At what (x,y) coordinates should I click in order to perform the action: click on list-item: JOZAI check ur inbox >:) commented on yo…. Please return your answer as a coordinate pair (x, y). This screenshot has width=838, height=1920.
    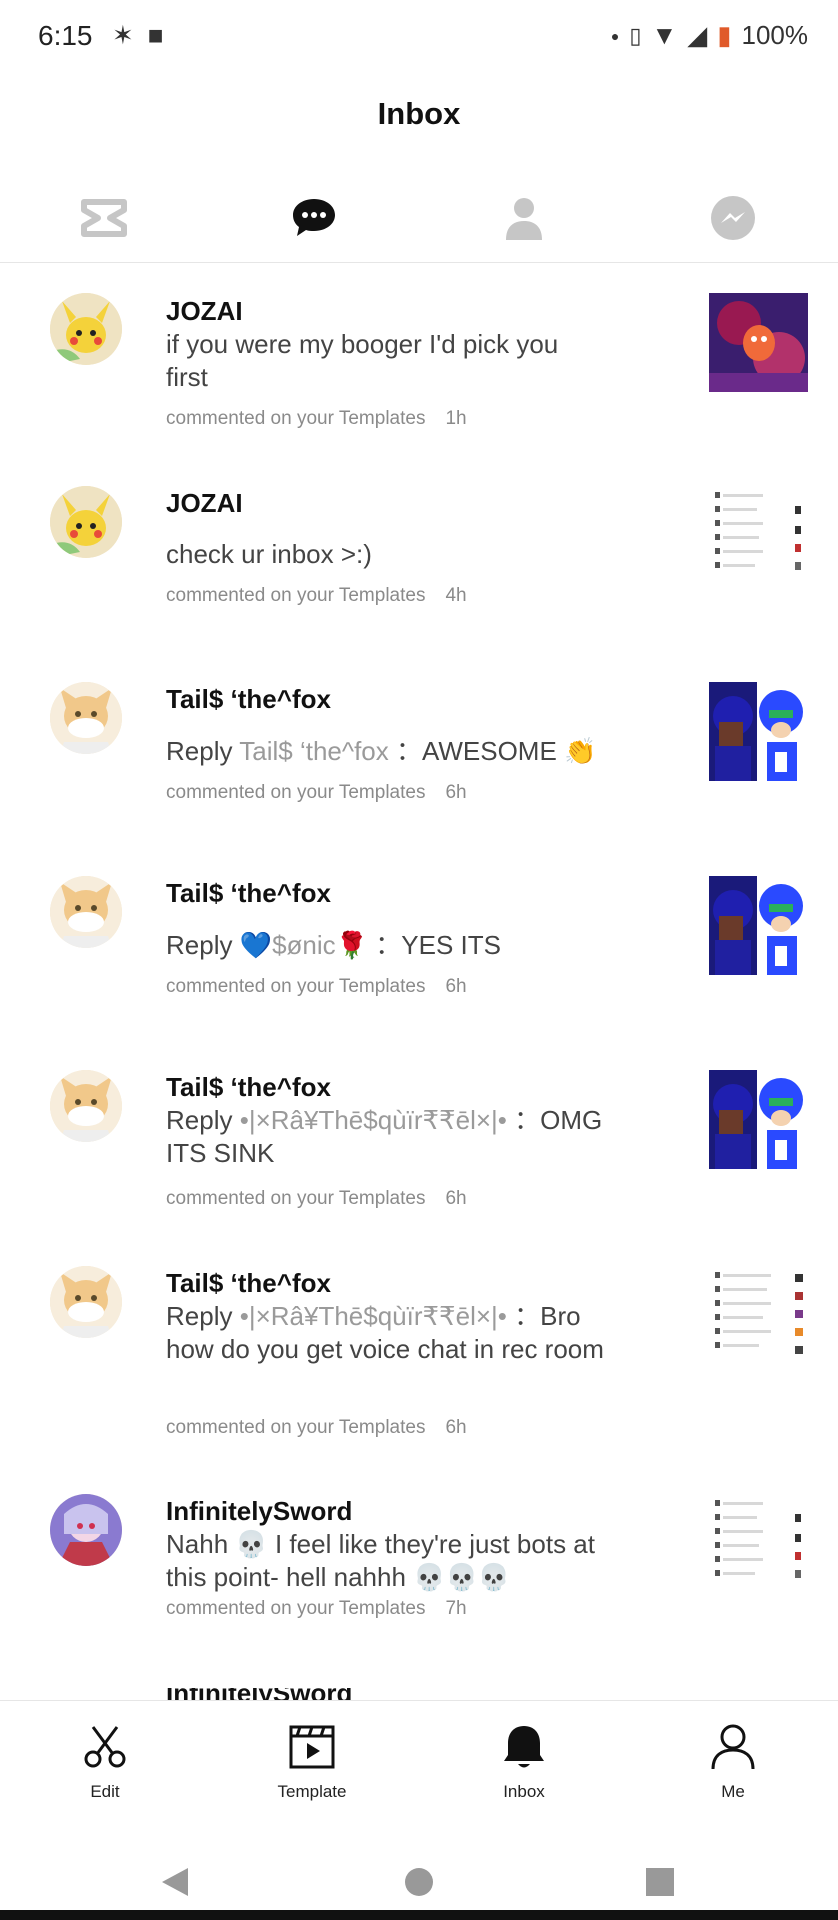
    Looking at the image, I should click on (419, 551).